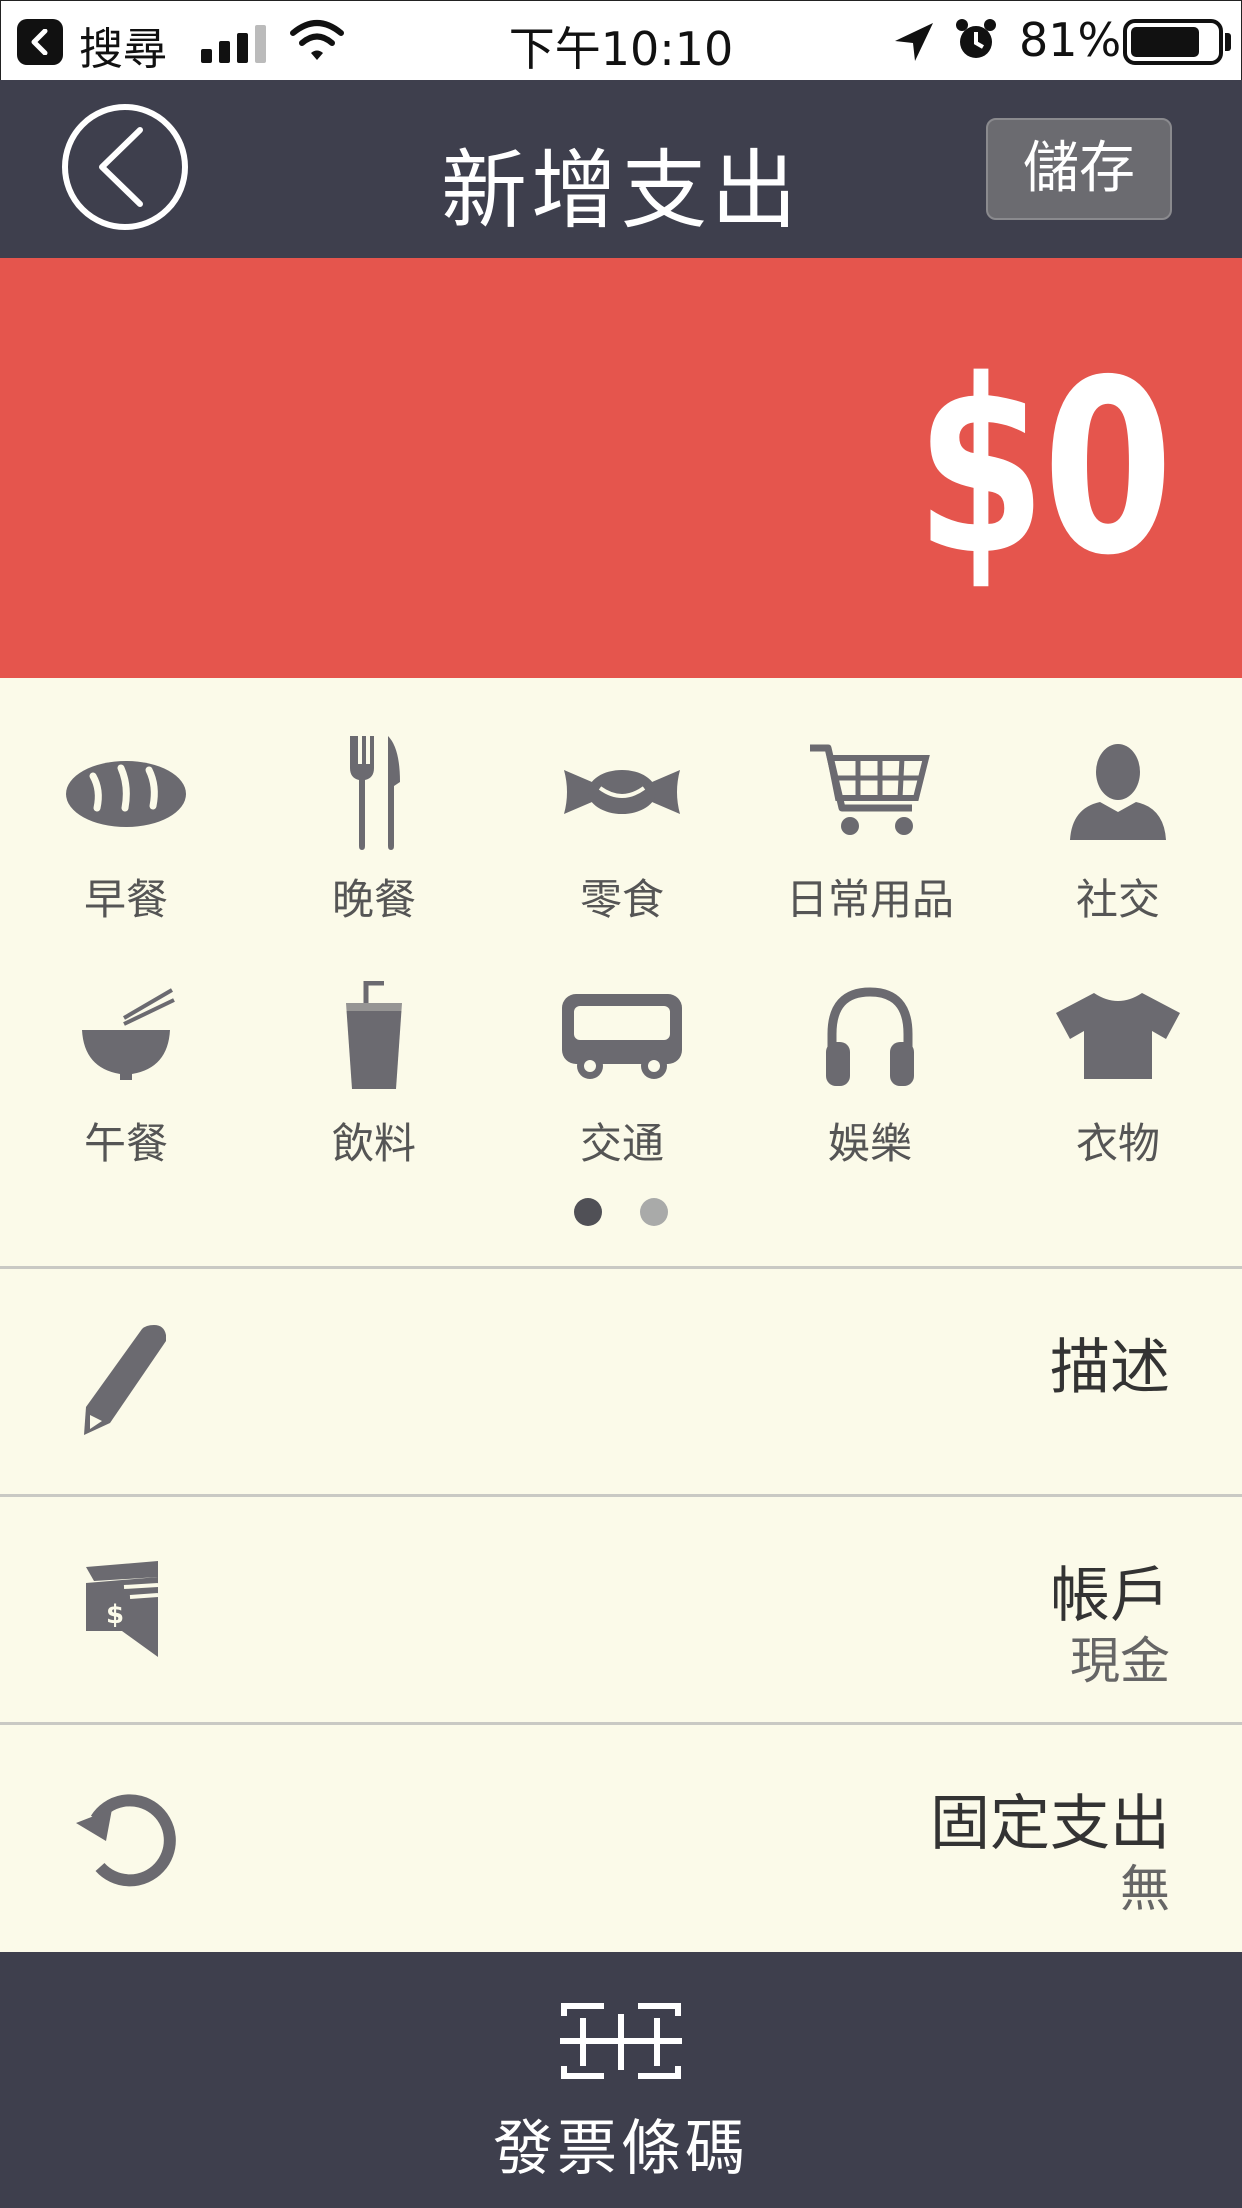 The height and width of the screenshot is (2208, 1242). I want to click on recurring-row: 固定支出 無, so click(621, 1836).